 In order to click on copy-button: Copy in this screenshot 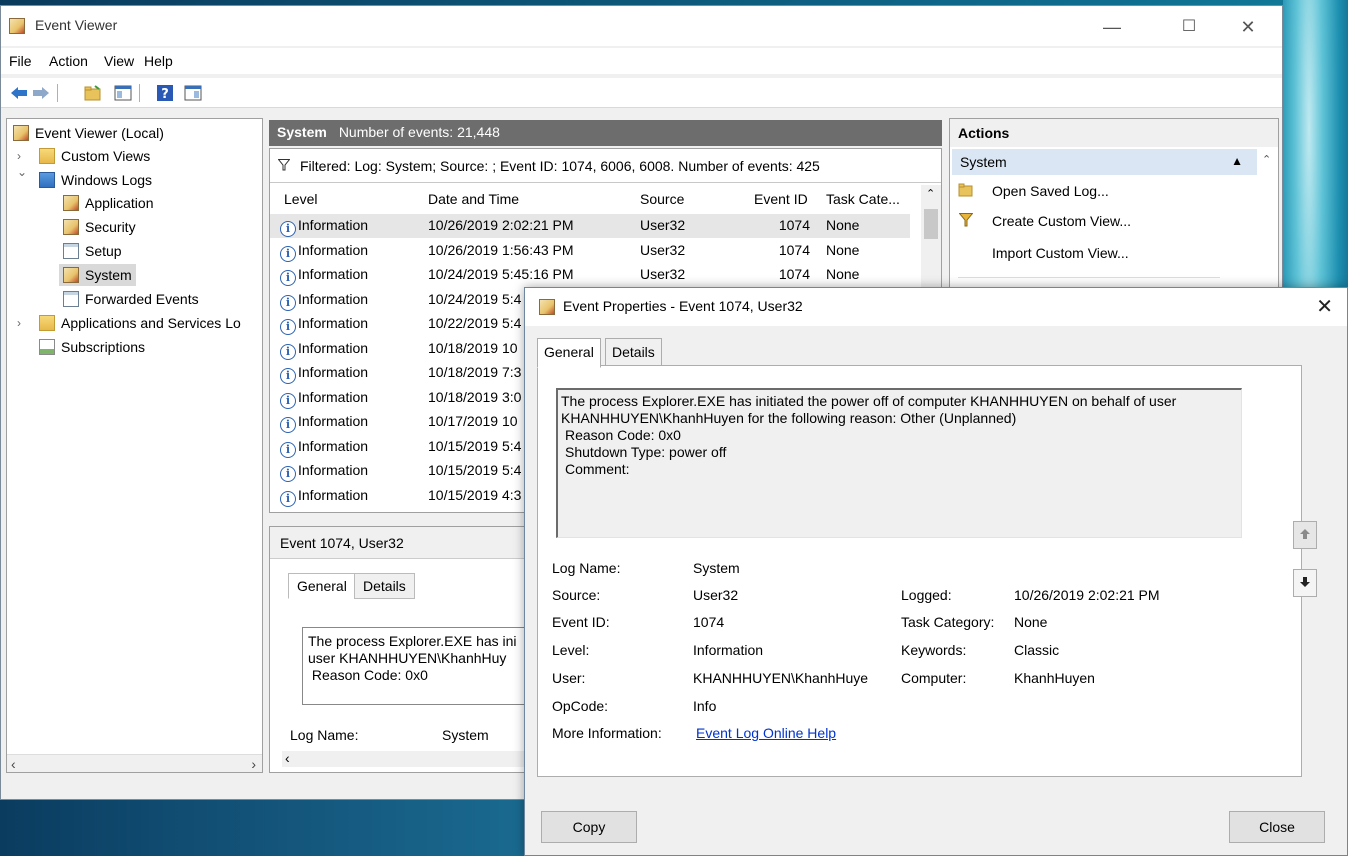, I will do `click(589, 827)`.